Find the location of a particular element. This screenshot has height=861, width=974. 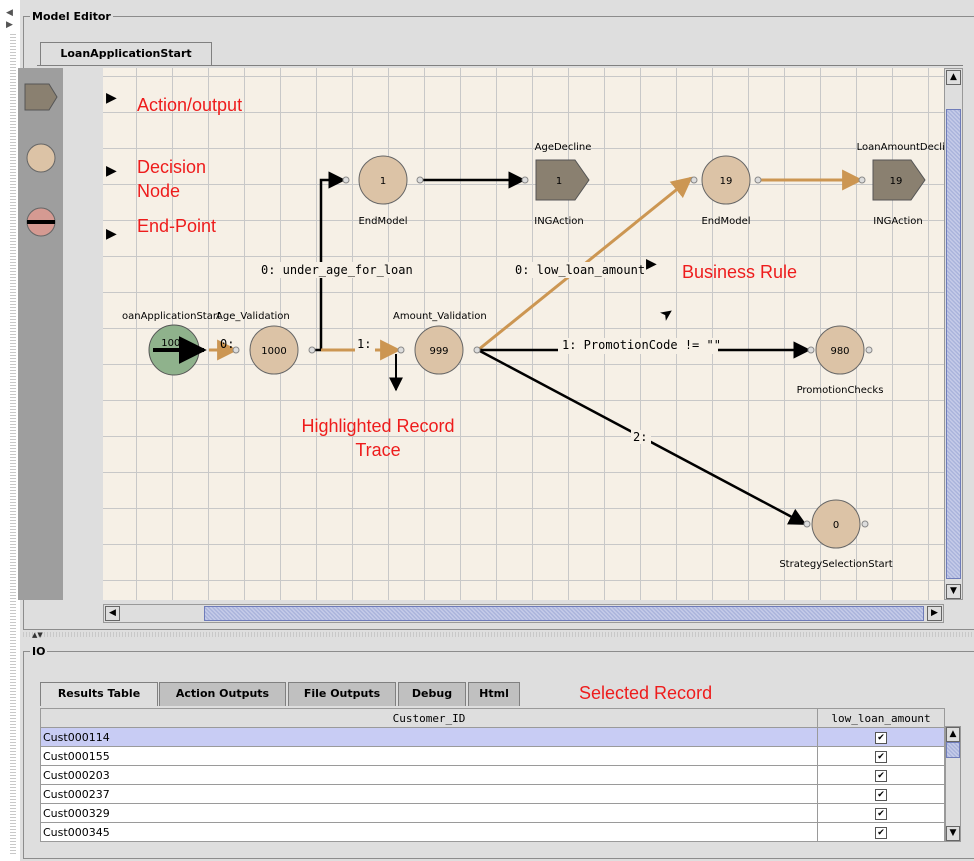

palette-label-action-output: Action/output is located at coordinates (190, 105).